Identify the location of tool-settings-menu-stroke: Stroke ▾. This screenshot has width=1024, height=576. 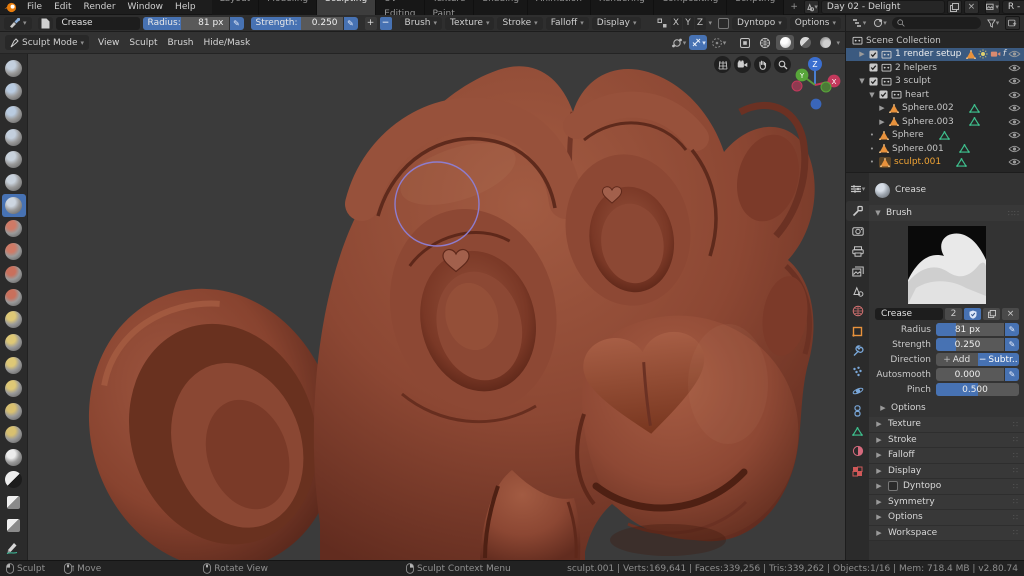
(520, 23).